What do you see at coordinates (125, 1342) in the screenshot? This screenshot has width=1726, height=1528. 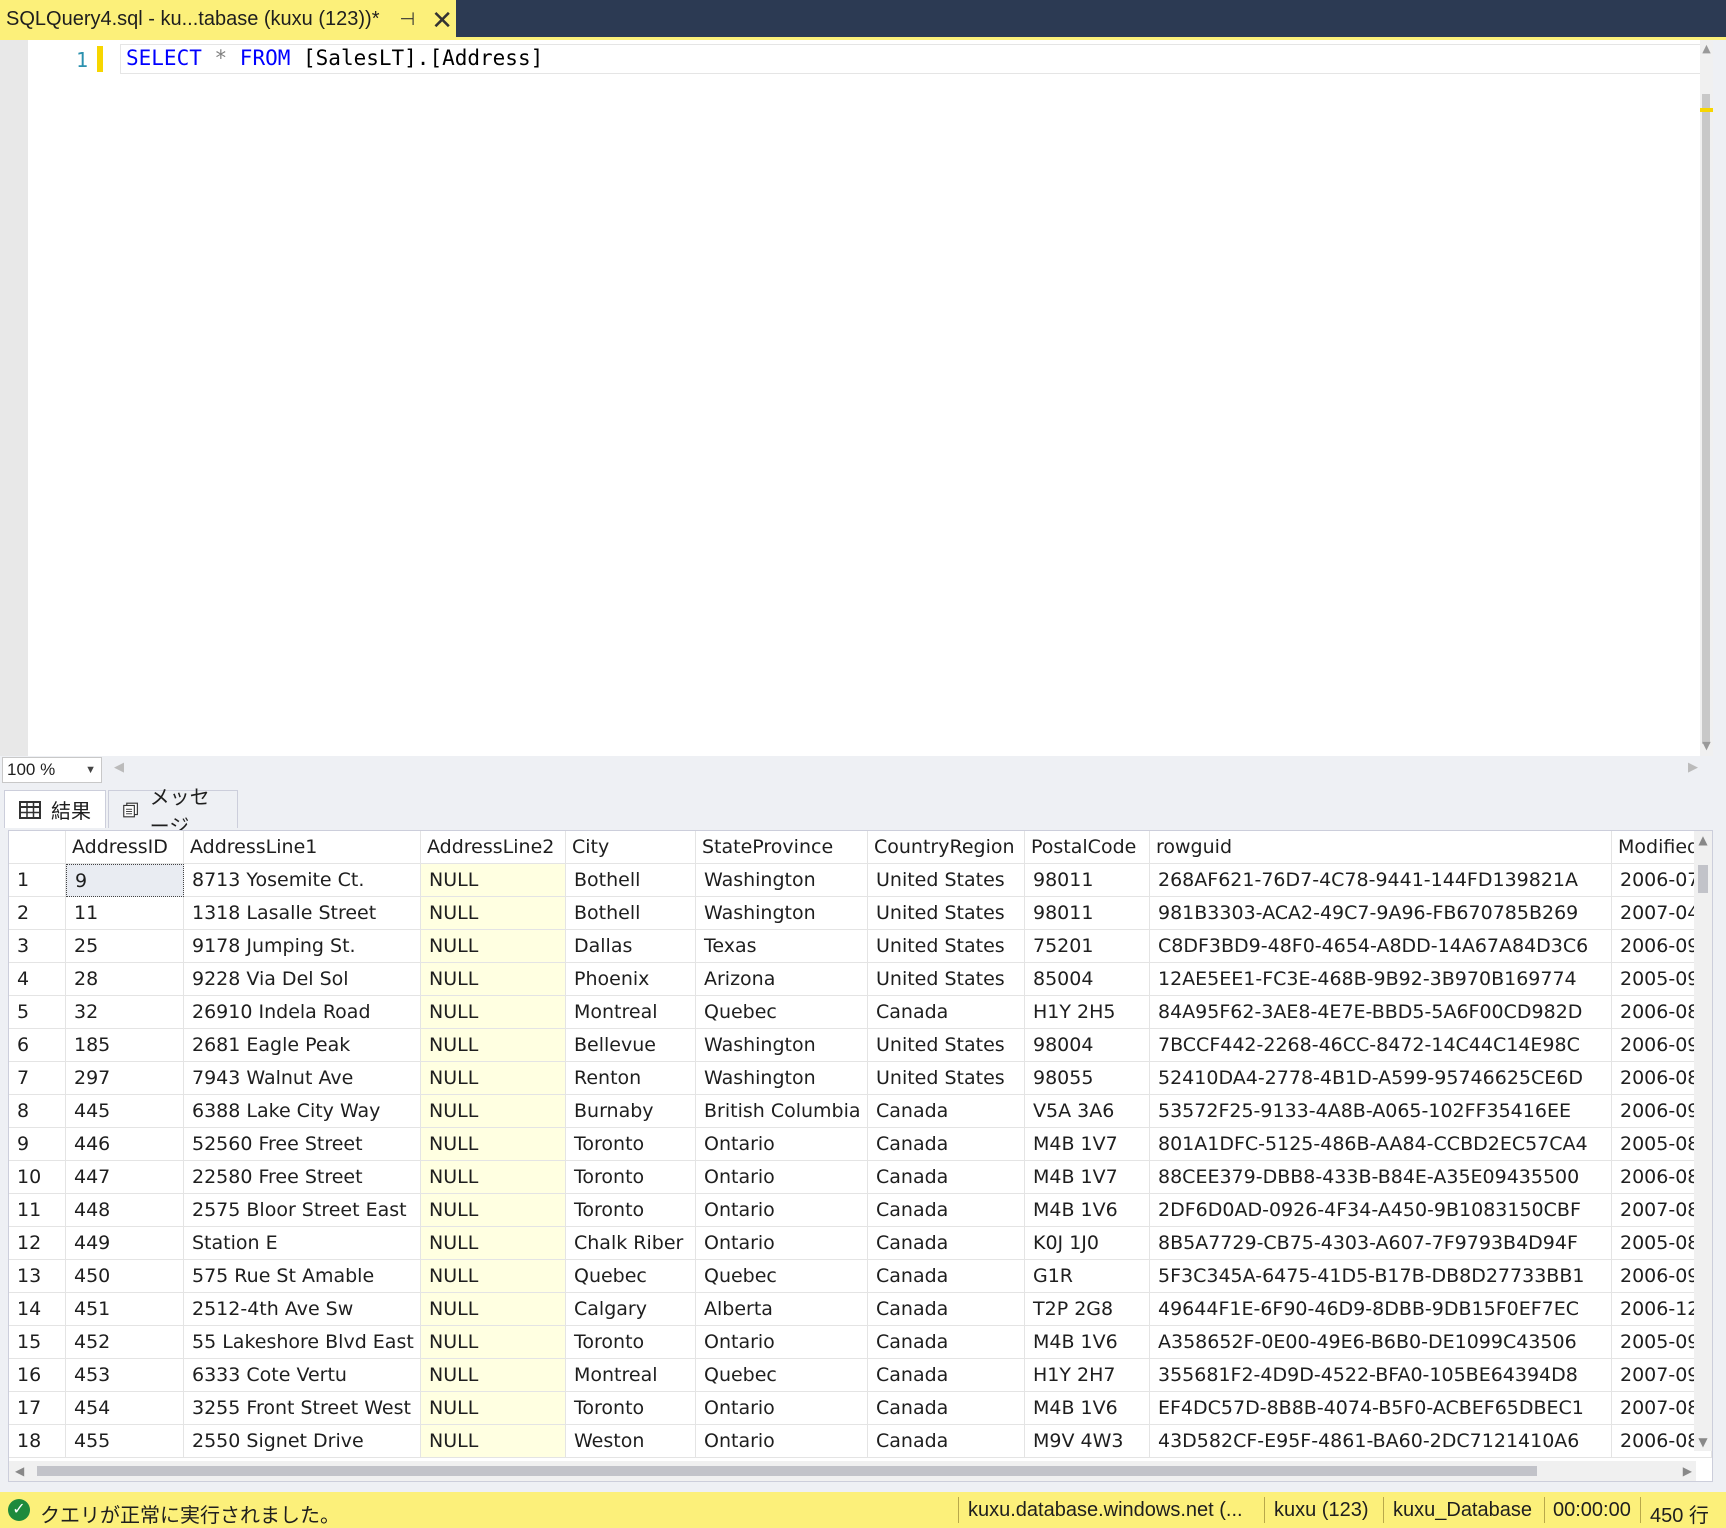 I see `table-cell: 452` at bounding box center [125, 1342].